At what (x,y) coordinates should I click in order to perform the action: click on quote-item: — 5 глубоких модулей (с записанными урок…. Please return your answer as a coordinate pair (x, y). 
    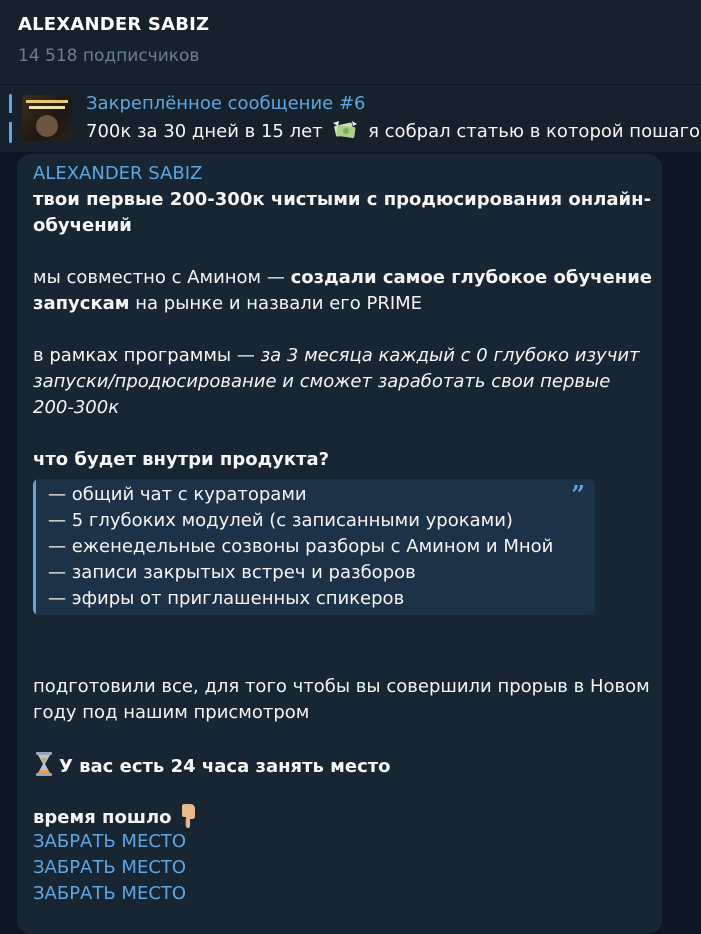
    Looking at the image, I should click on (280, 520).